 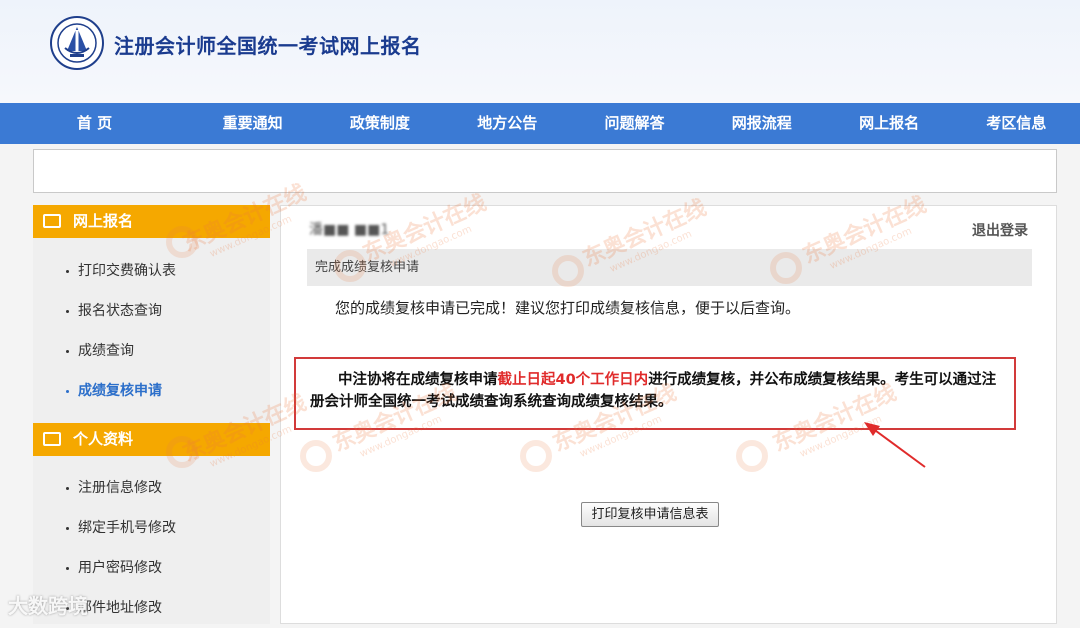 I want to click on sidebar-item-print-payment: 打印交费确认表, so click(x=151, y=271).